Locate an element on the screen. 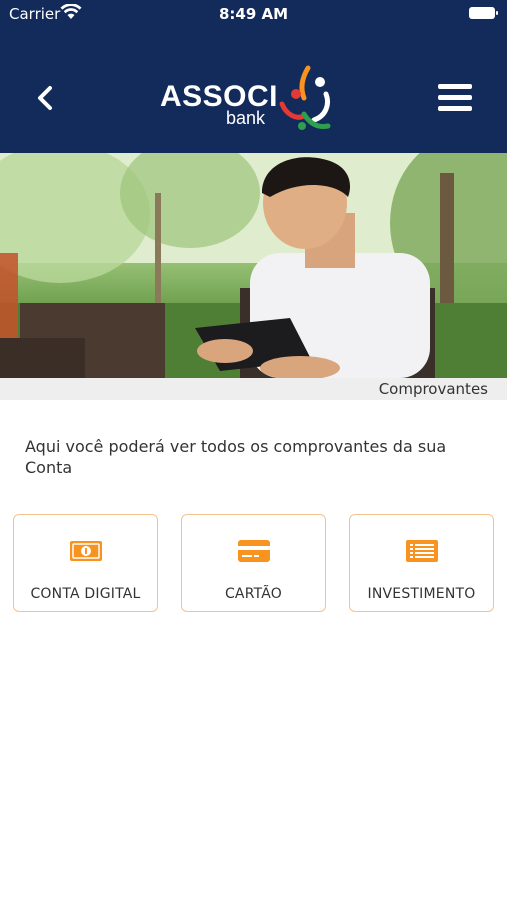 This screenshot has height=900, width=507. option-label: CONTA DIGITAL is located at coordinates (85, 594).